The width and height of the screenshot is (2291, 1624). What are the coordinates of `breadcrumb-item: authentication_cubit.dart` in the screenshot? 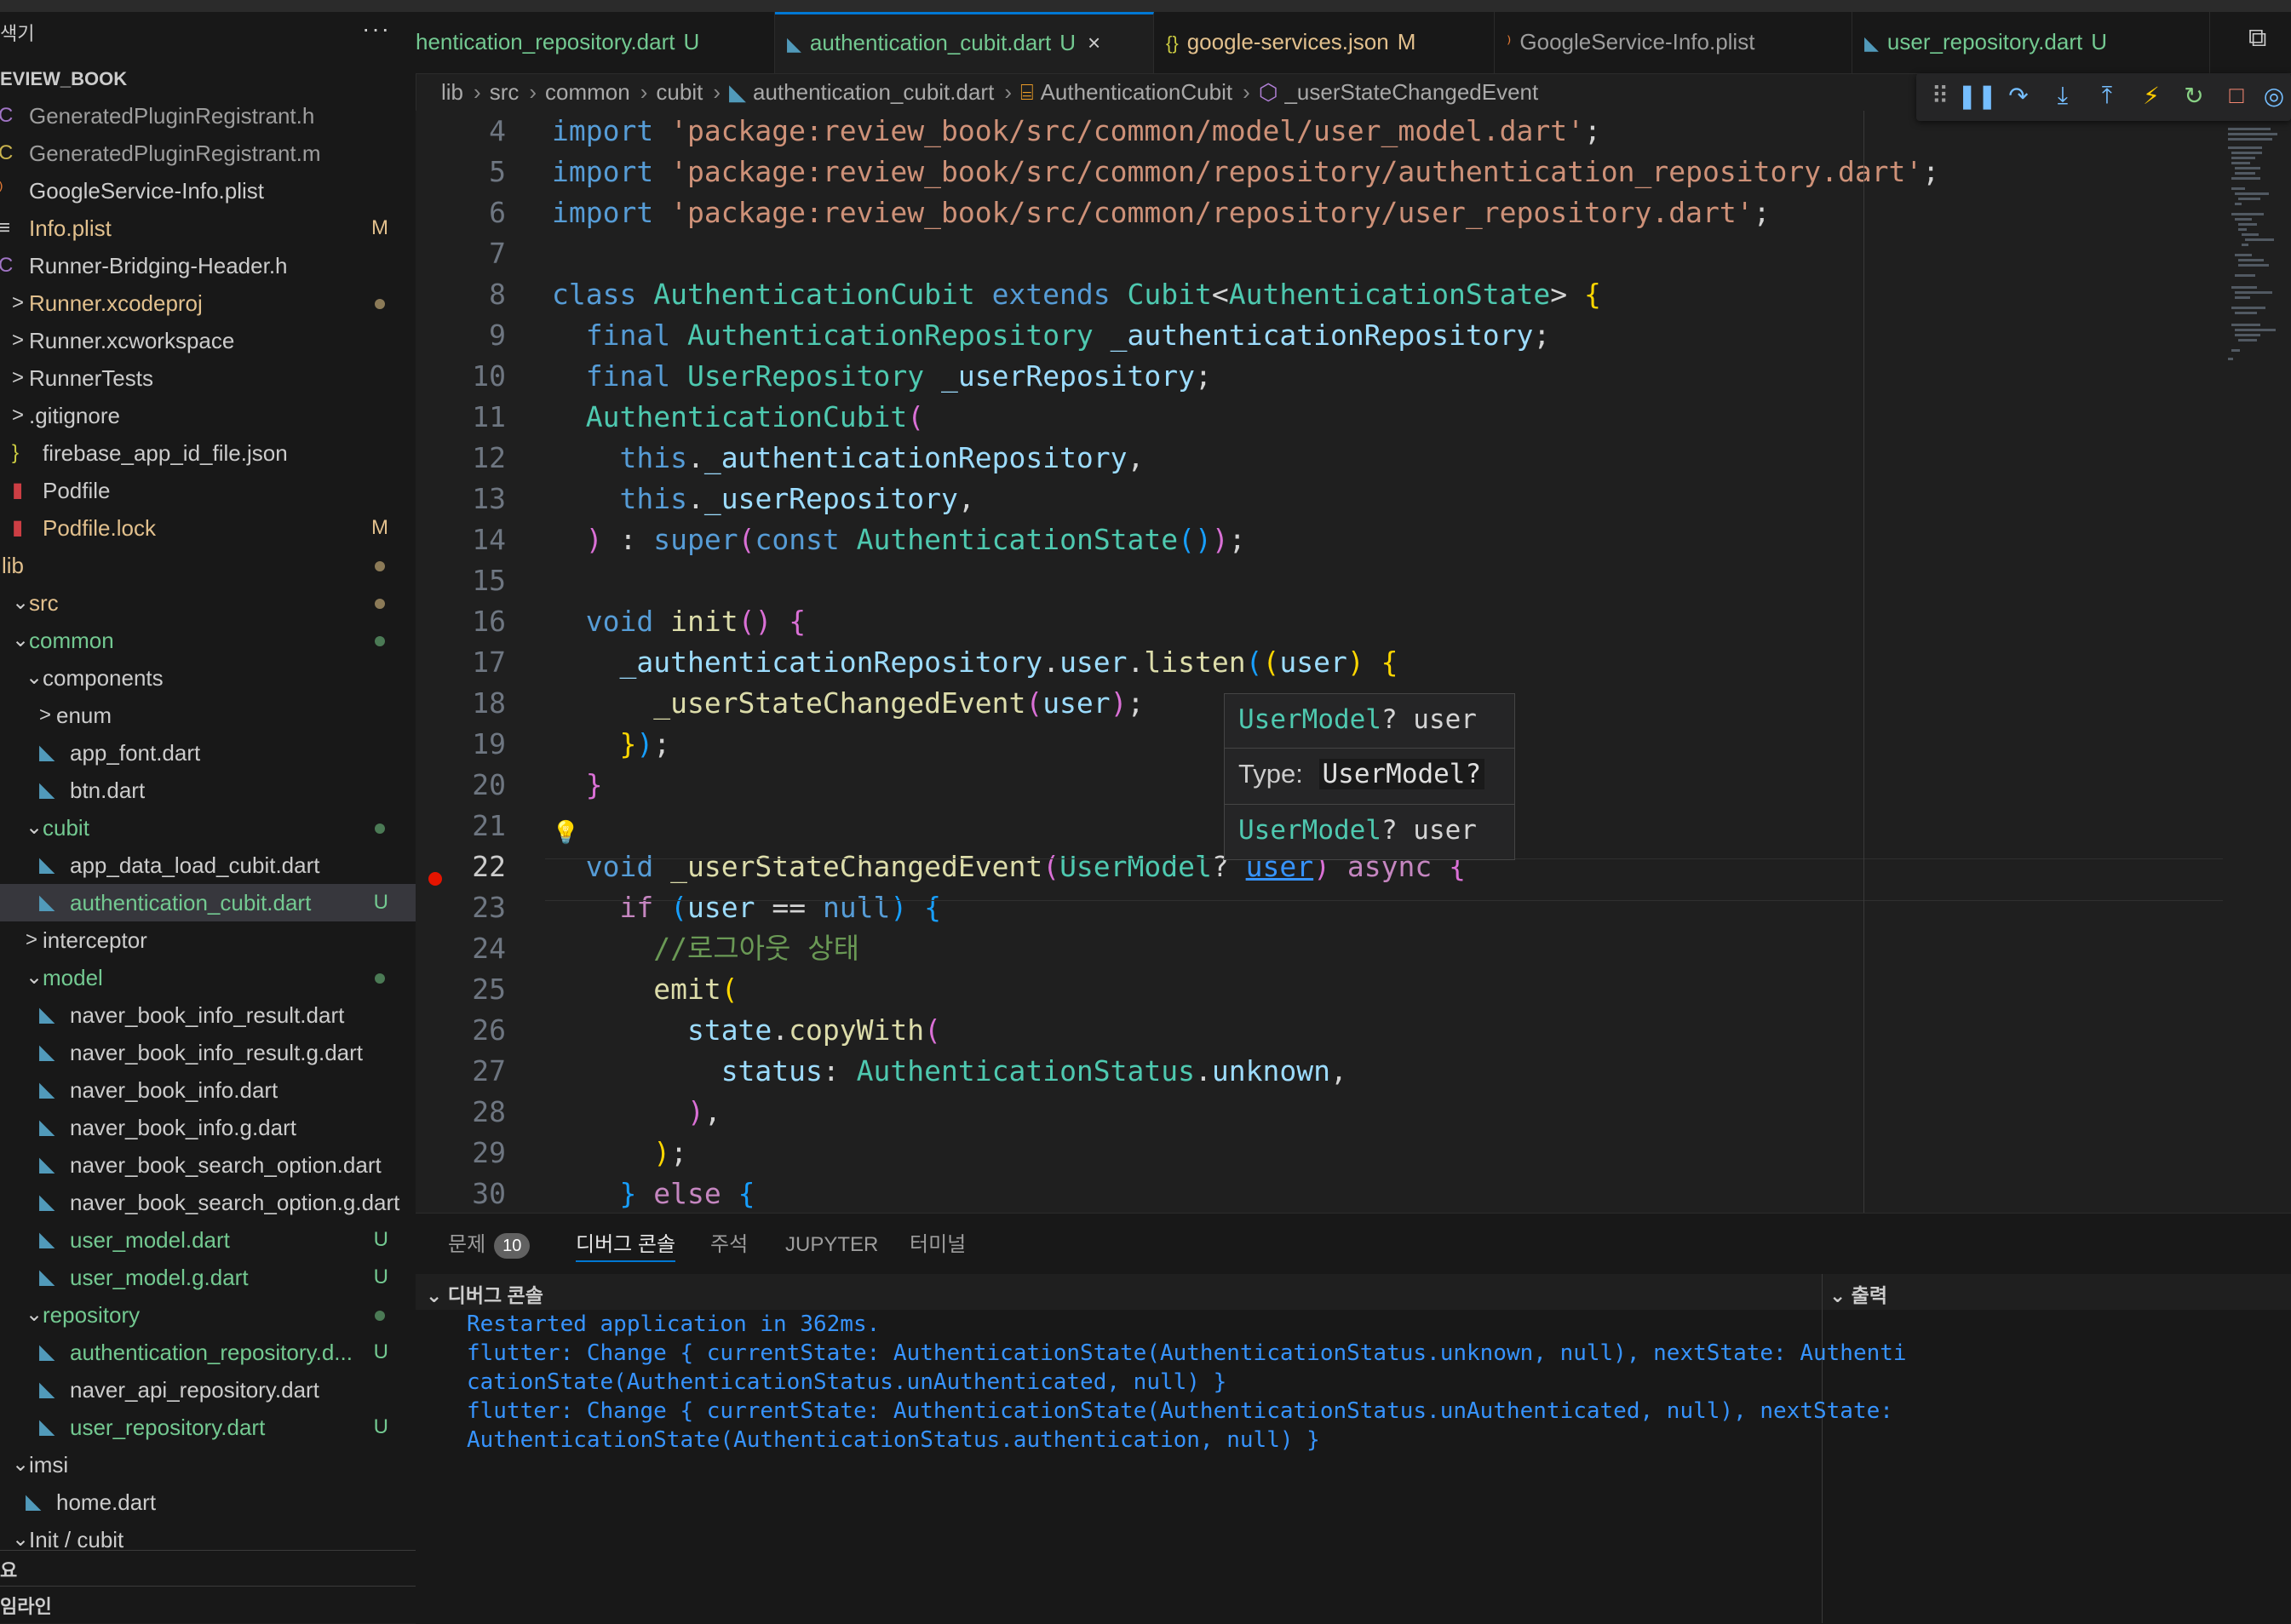 It's located at (873, 92).